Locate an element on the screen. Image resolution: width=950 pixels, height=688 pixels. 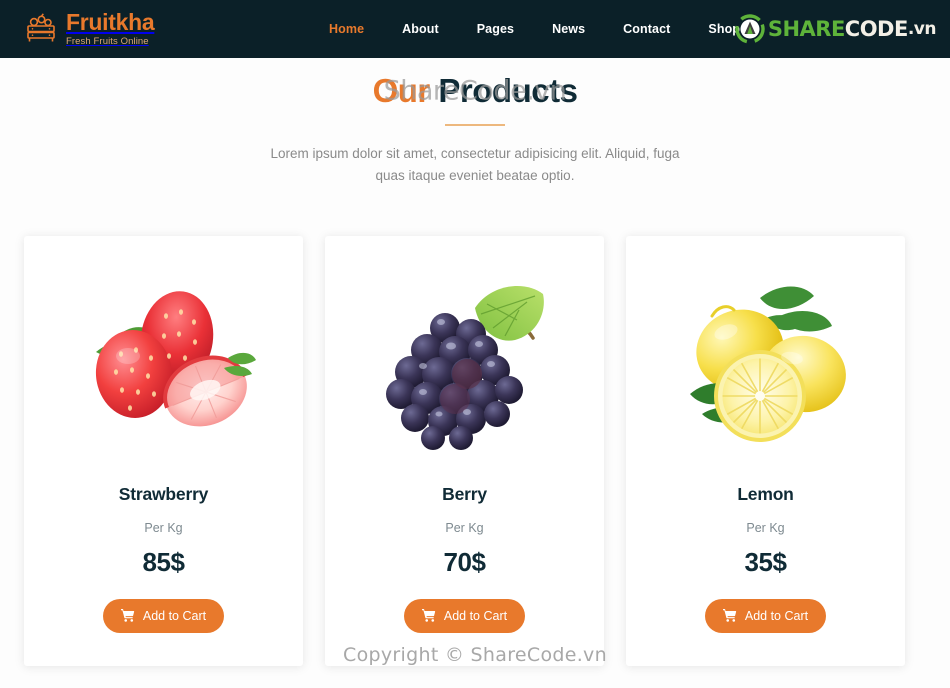
product-name: Lemon is located at coordinates (765, 494).